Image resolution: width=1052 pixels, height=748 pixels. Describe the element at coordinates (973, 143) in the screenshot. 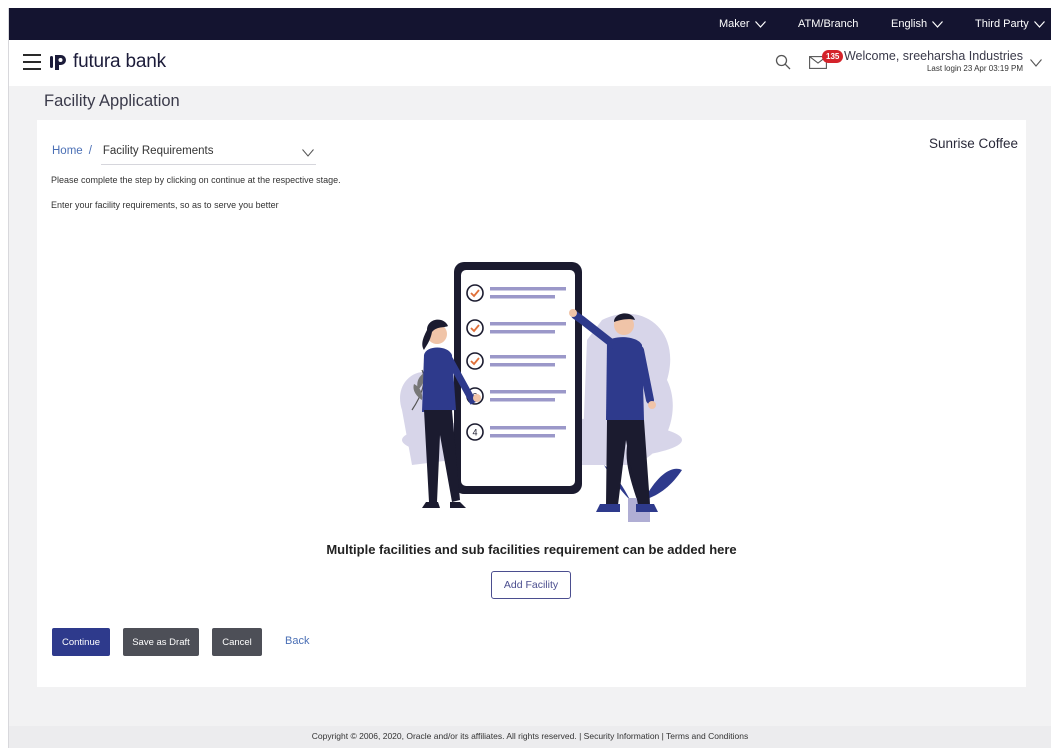

I see `company-name: Sunrise Coffee` at that location.